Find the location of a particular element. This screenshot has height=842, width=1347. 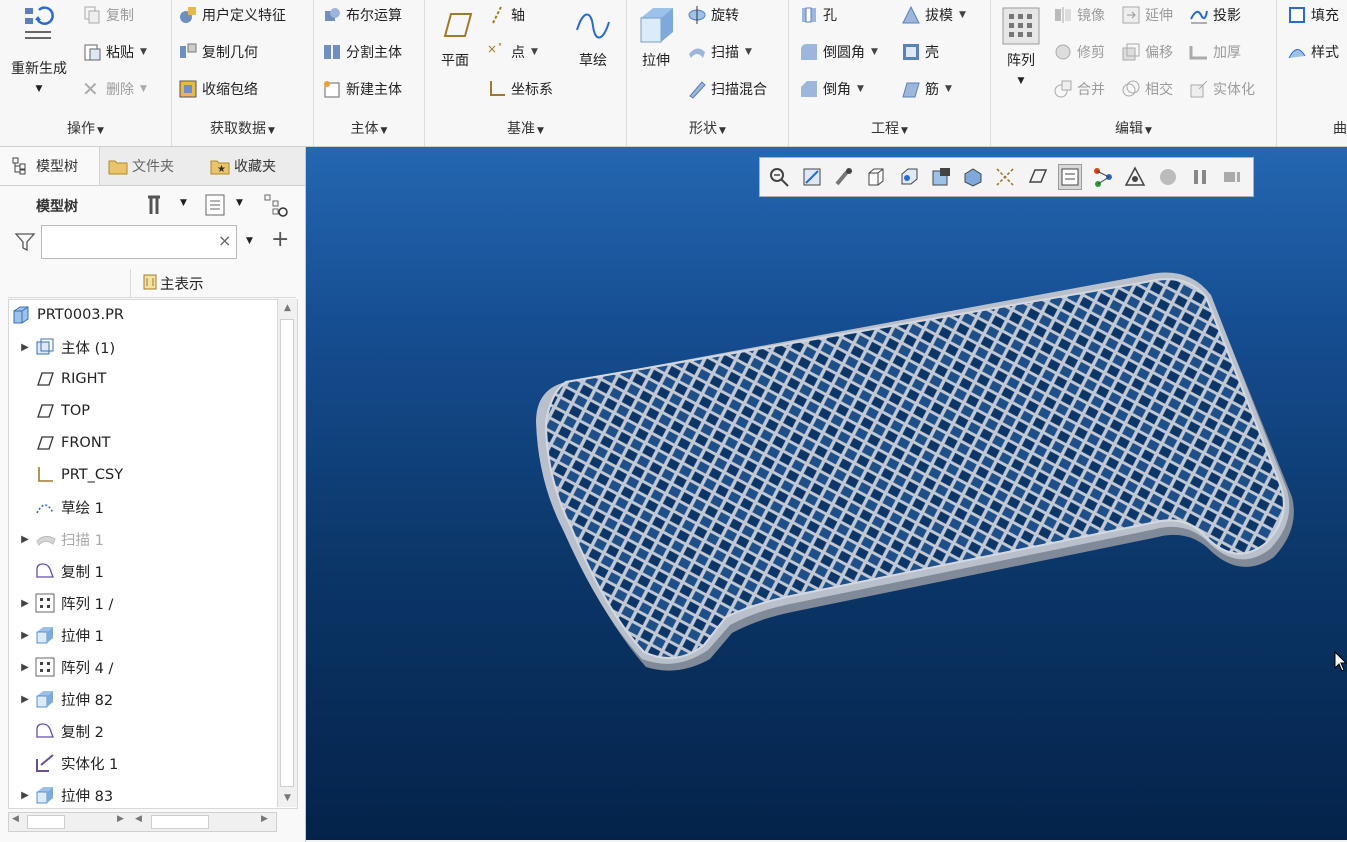

fill-button: 填充 is located at coordinates (1313, 15).